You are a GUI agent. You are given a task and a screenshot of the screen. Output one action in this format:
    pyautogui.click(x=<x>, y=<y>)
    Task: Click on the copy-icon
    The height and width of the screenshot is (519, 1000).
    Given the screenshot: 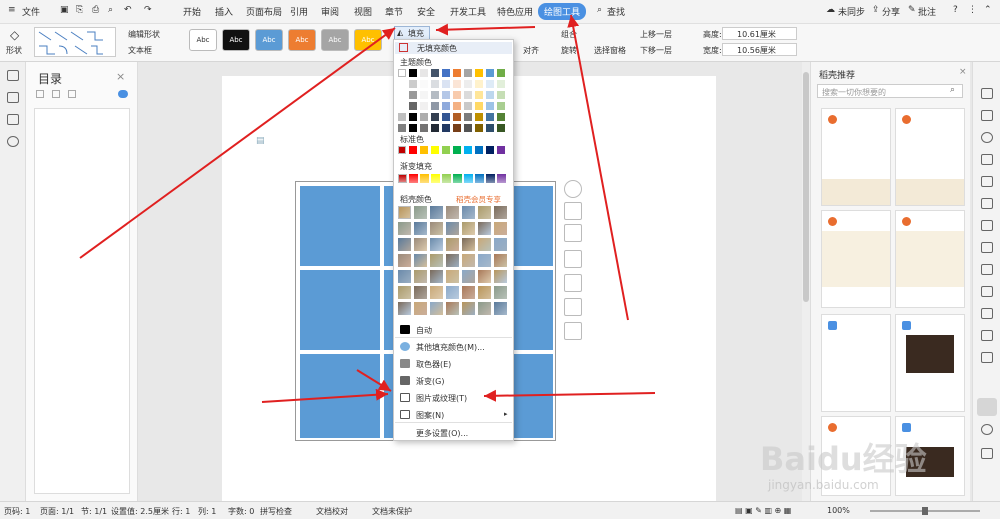 What is the action you would take?
    pyautogui.click(x=987, y=159)
    